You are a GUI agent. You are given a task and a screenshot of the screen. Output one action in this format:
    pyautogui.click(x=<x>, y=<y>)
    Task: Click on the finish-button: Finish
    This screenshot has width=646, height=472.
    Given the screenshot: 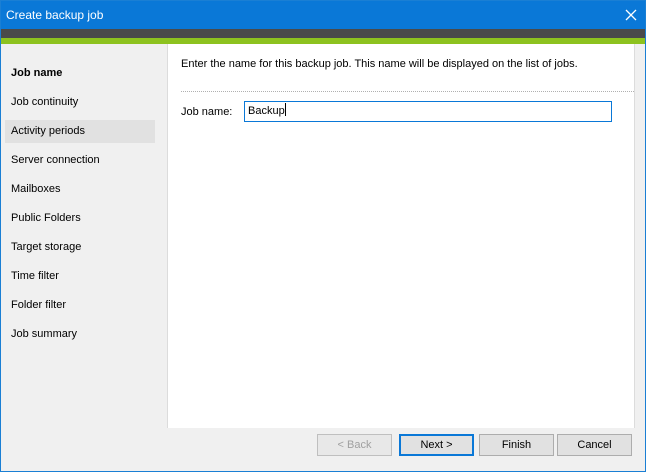 What is the action you would take?
    pyautogui.click(x=516, y=445)
    